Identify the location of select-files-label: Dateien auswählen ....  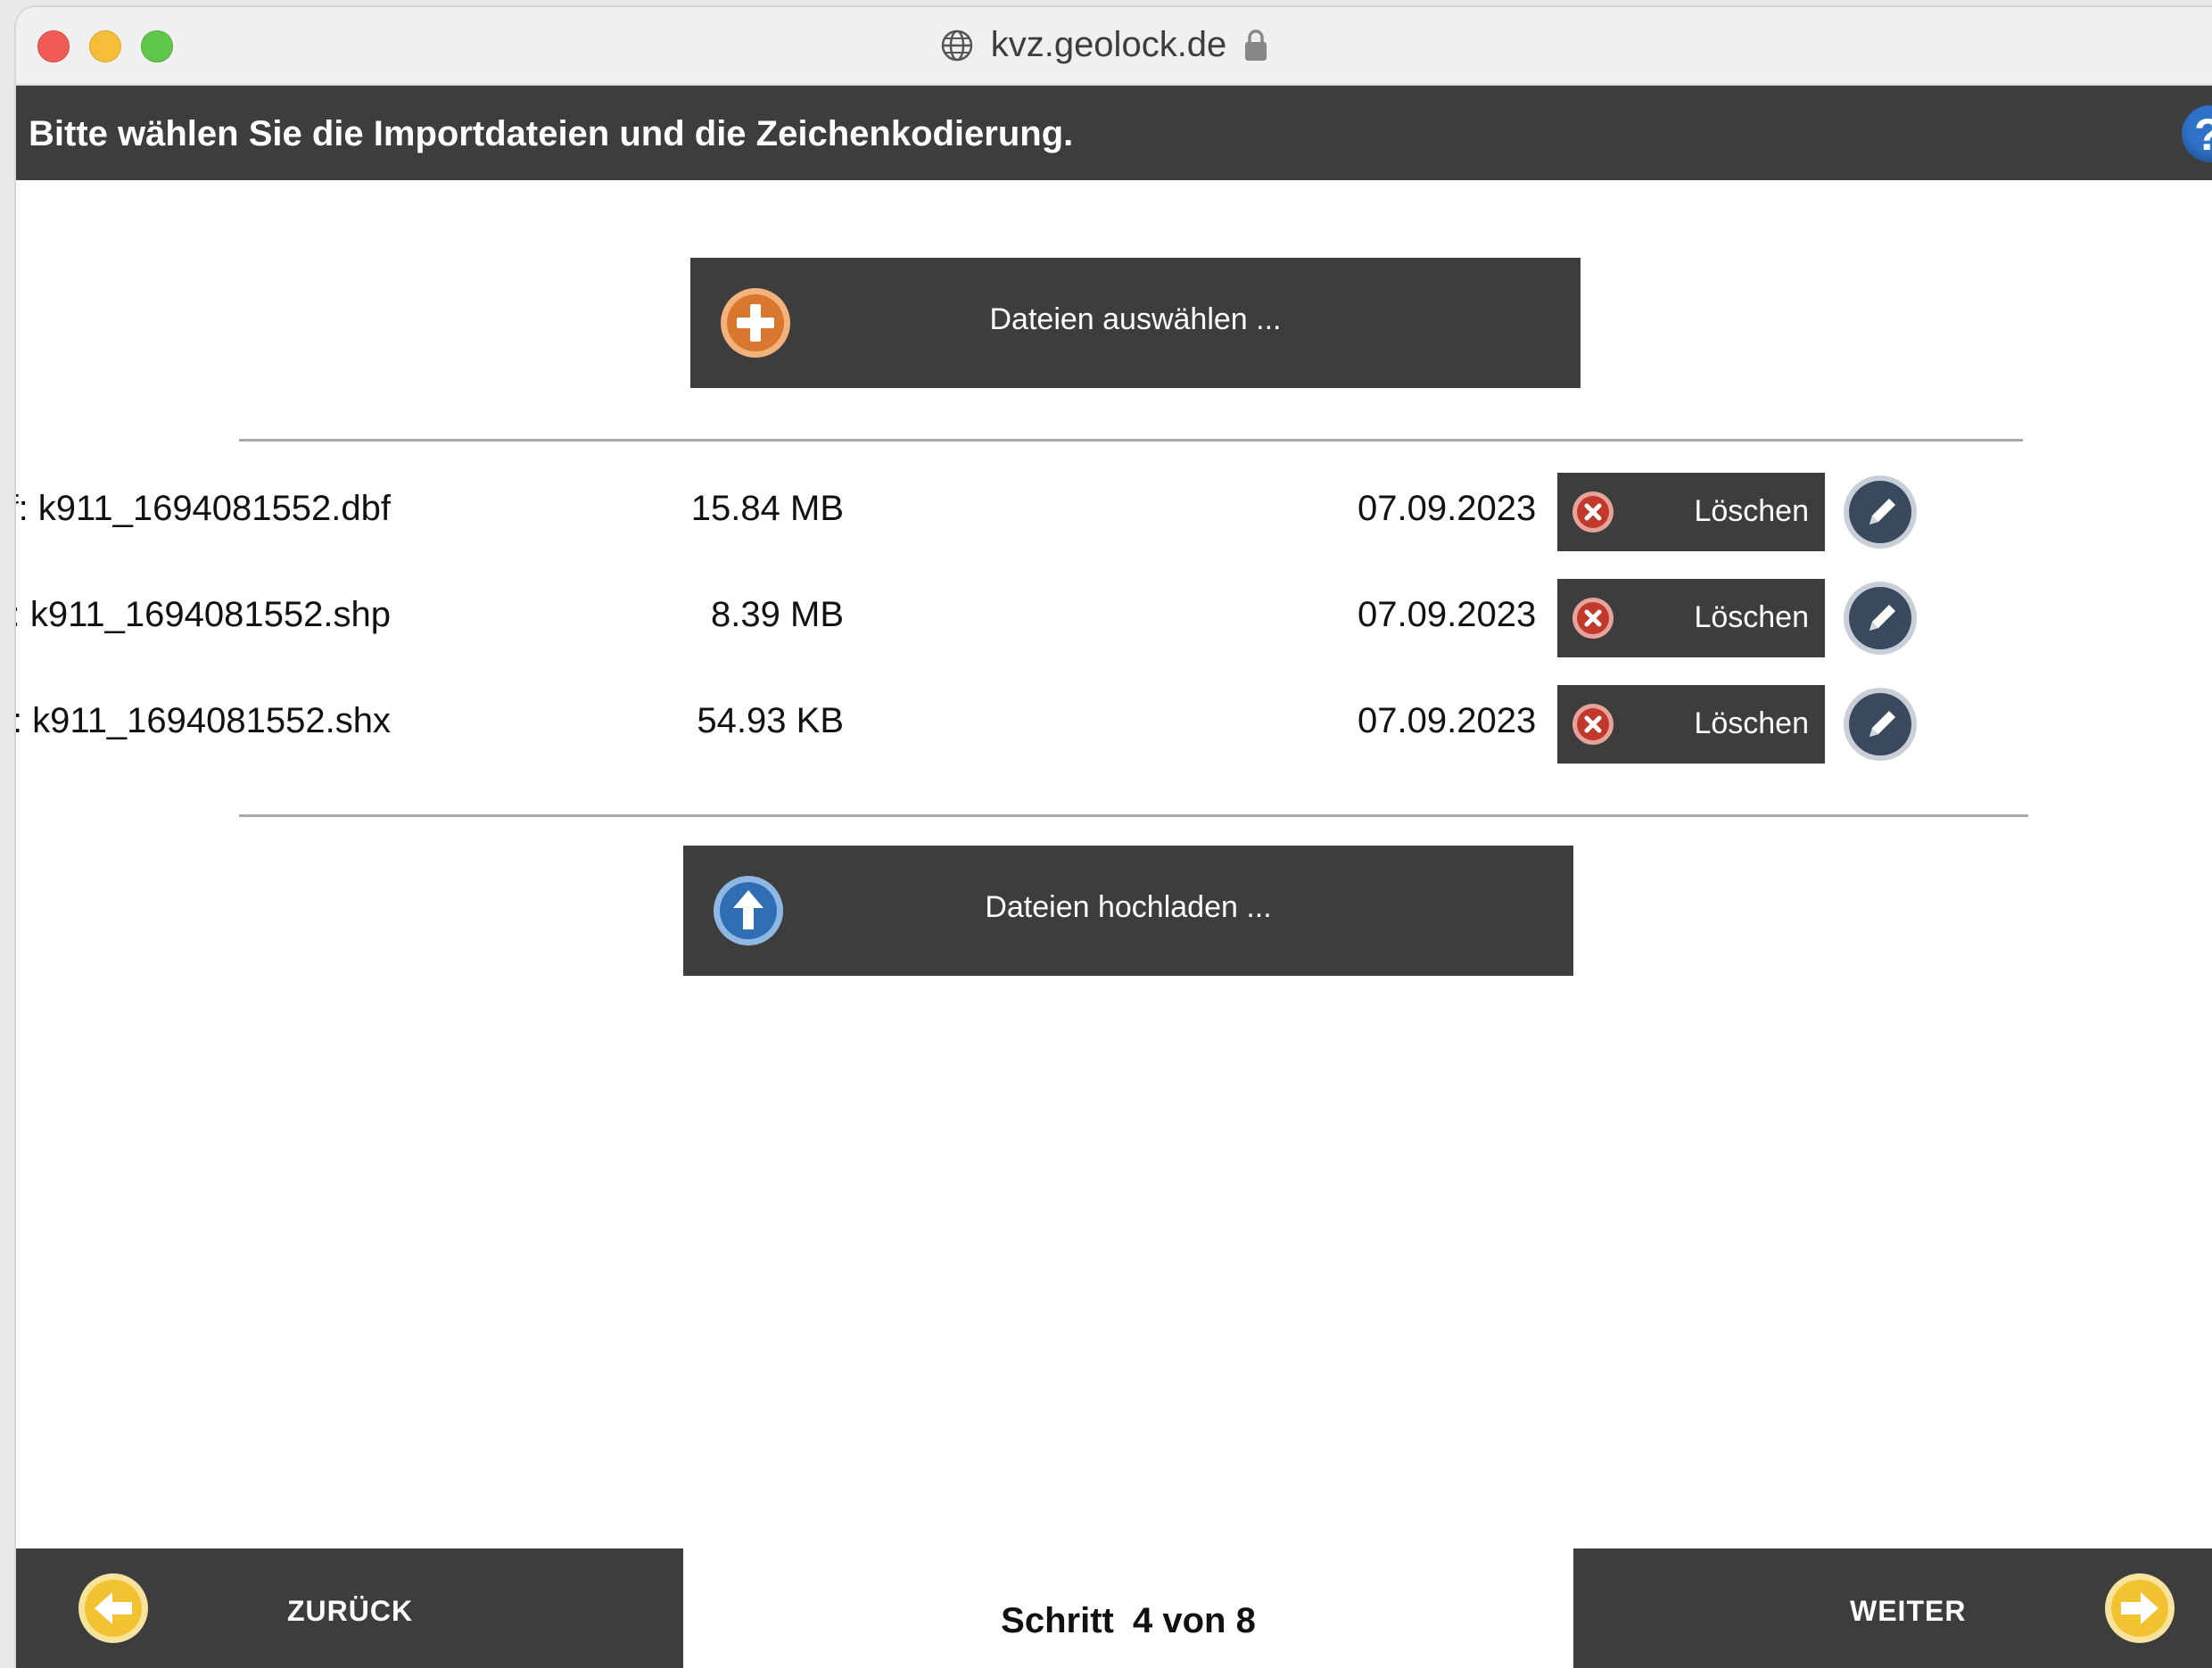
(1136, 319).